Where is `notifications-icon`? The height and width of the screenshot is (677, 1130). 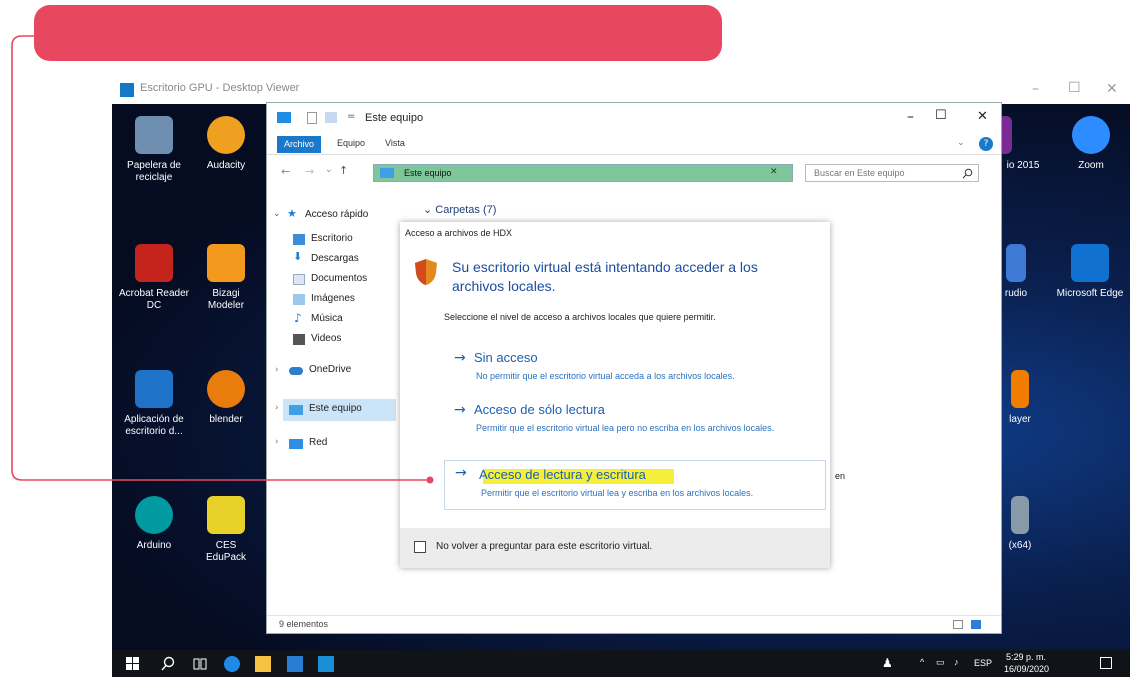 notifications-icon is located at coordinates (1106, 663).